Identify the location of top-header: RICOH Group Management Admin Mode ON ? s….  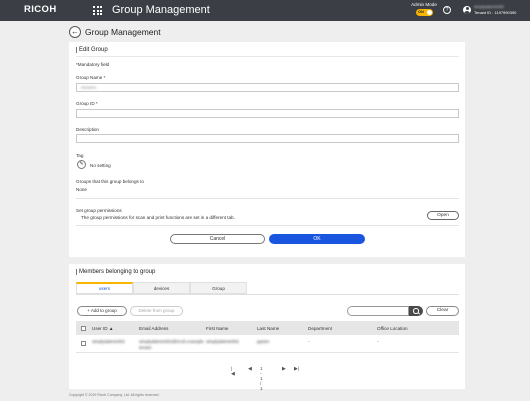
(265, 10).